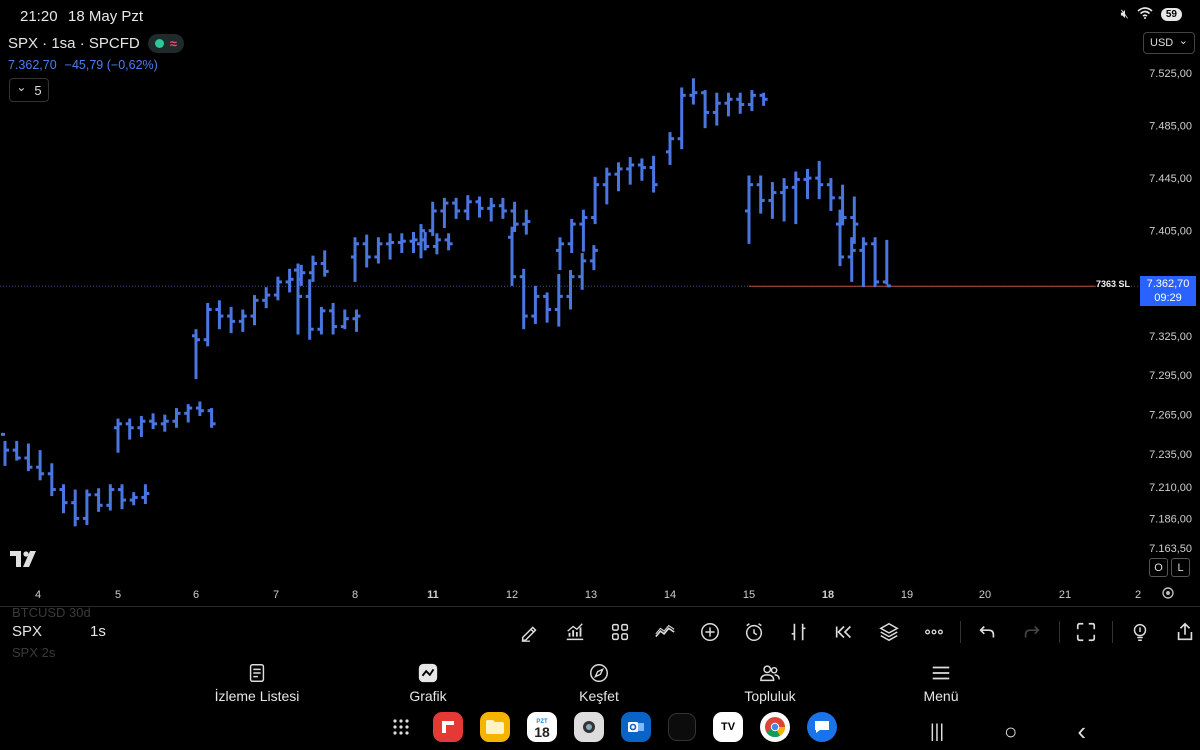 The width and height of the screenshot is (1200, 750). Describe the element at coordinates (987, 632) in the screenshot. I see `undo-button` at that location.